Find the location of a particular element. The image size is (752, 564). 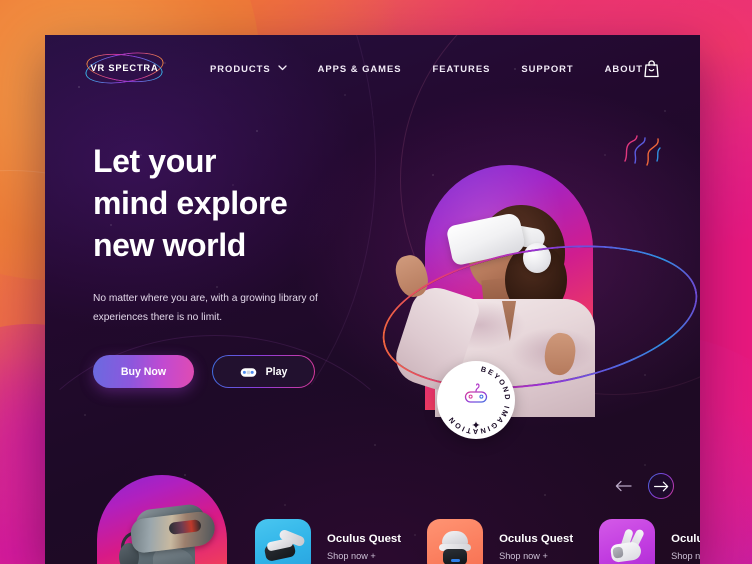

nav-item-label: ABOUT is located at coordinates (623, 68).